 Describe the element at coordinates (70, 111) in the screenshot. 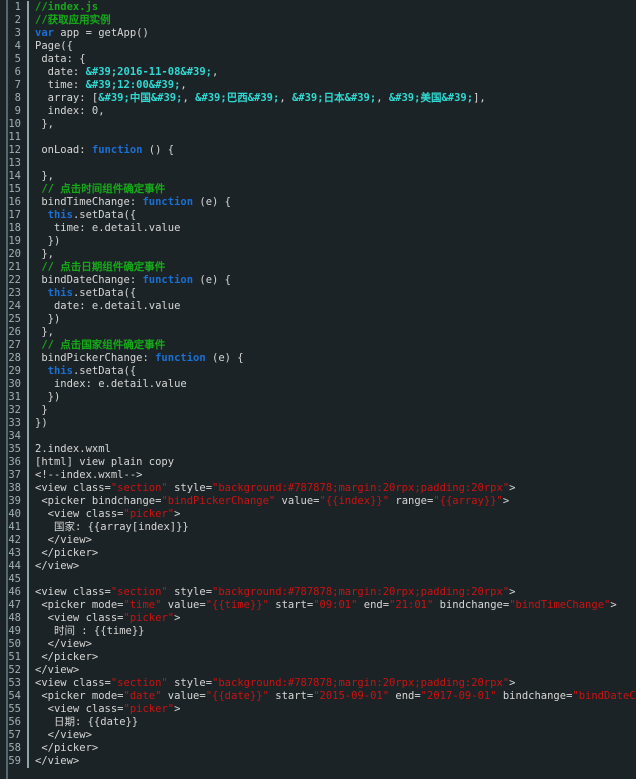

I see `token-plain: index: 0,` at that location.